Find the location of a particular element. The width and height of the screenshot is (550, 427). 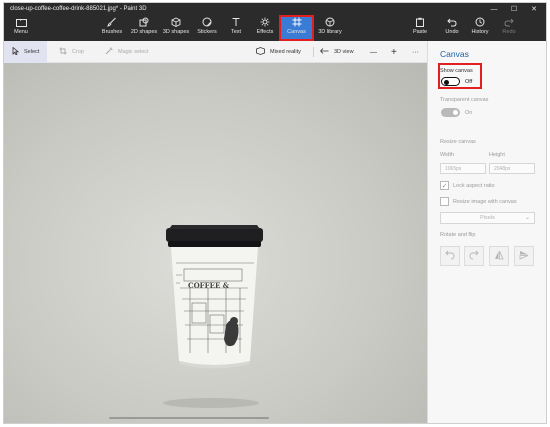

transparent-canvas-label: Transparent canvas is located at coordinates (464, 100).